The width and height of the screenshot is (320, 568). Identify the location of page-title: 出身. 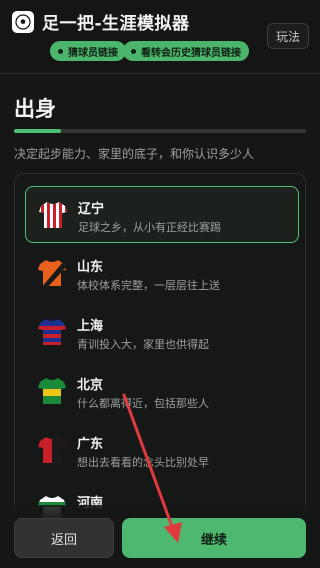
(35, 109).